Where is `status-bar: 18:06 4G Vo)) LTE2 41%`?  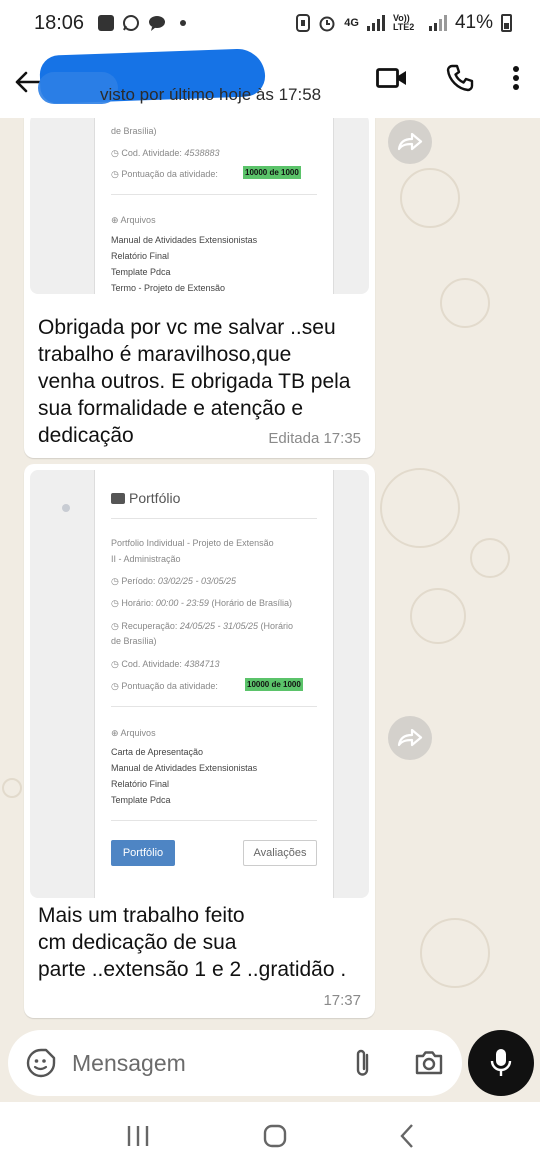 status-bar: 18:06 4G Vo)) LTE2 41% is located at coordinates (270, 23).